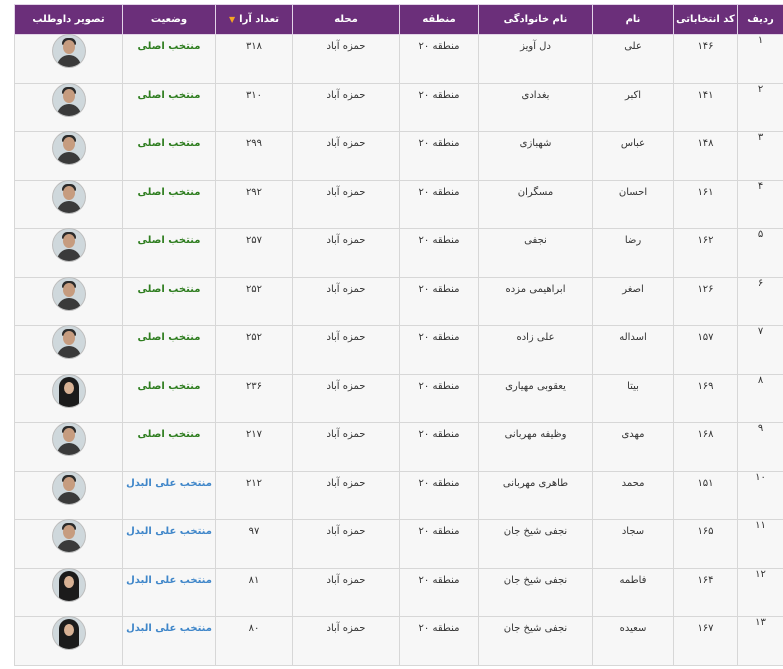 This screenshot has width=783, height=669. Describe the element at coordinates (633, 447) in the screenshot. I see `cell-first-name: مهدی` at that location.